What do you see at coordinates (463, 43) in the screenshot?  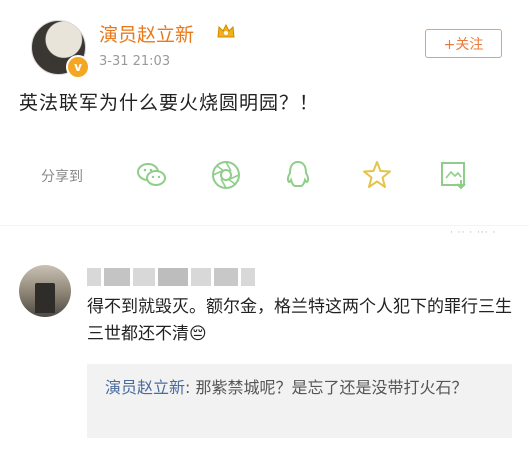 I see `follow-button: +关注` at bounding box center [463, 43].